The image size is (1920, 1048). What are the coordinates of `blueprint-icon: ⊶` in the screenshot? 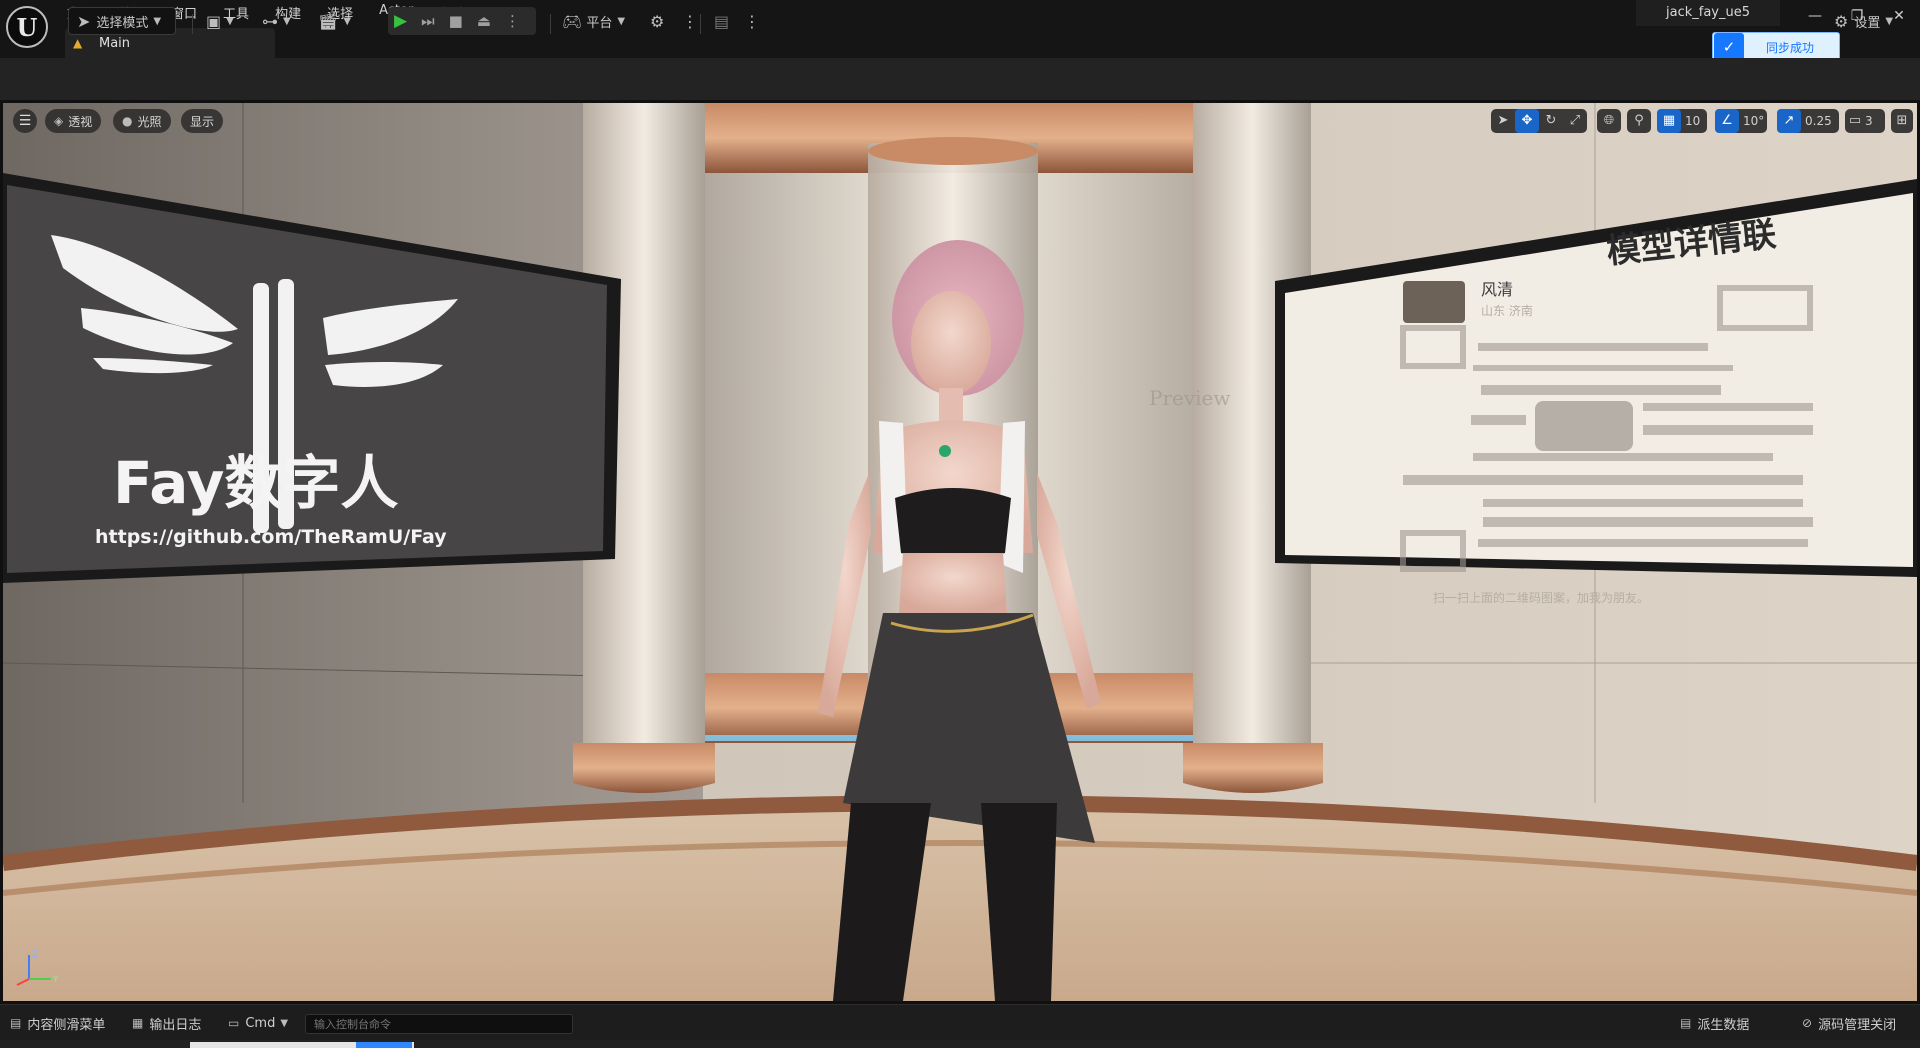 It's located at (270, 21).